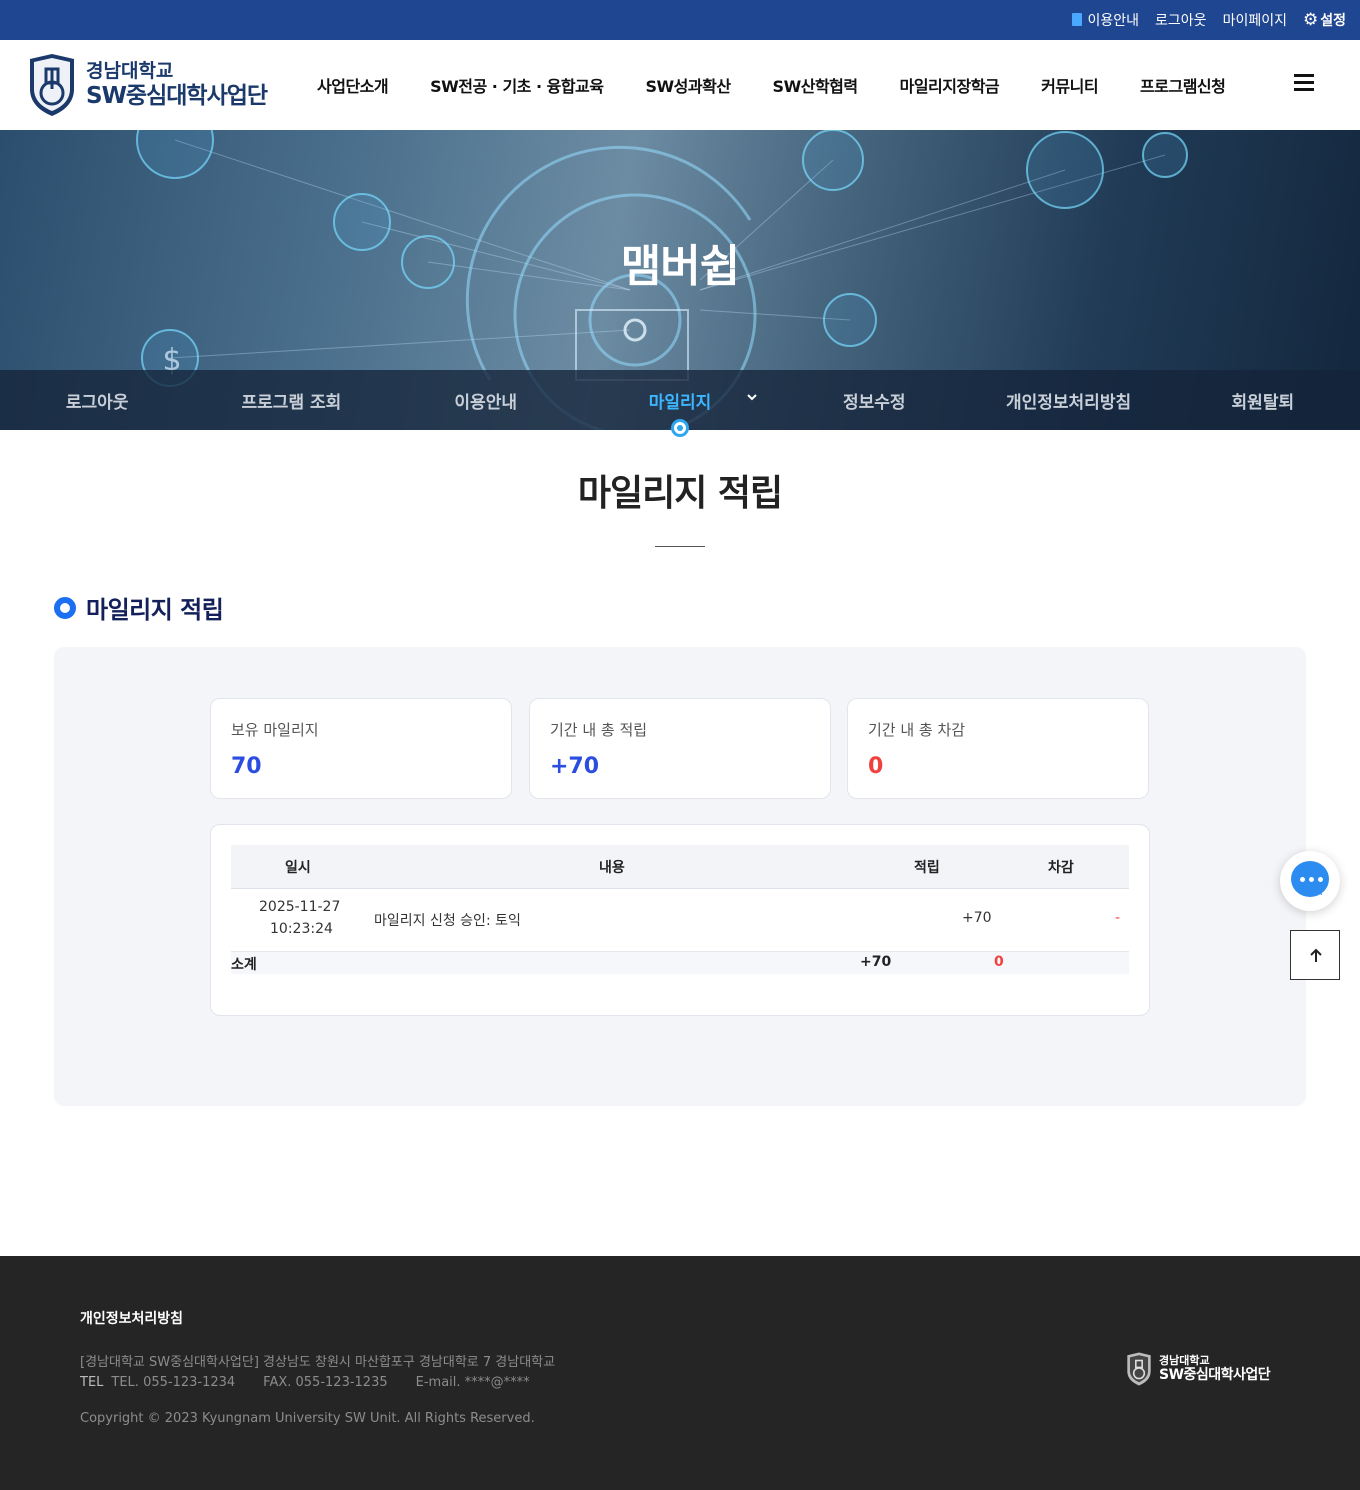  What do you see at coordinates (298, 868) in the screenshot?
I see `column-header-date: 일시` at bounding box center [298, 868].